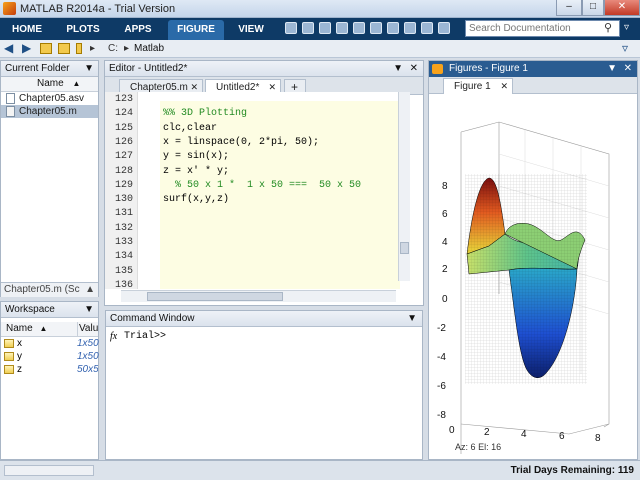 The width and height of the screenshot is (640, 480). Describe the element at coordinates (504, 86) in the screenshot. I see `close-tab-icon: ✕` at that location.